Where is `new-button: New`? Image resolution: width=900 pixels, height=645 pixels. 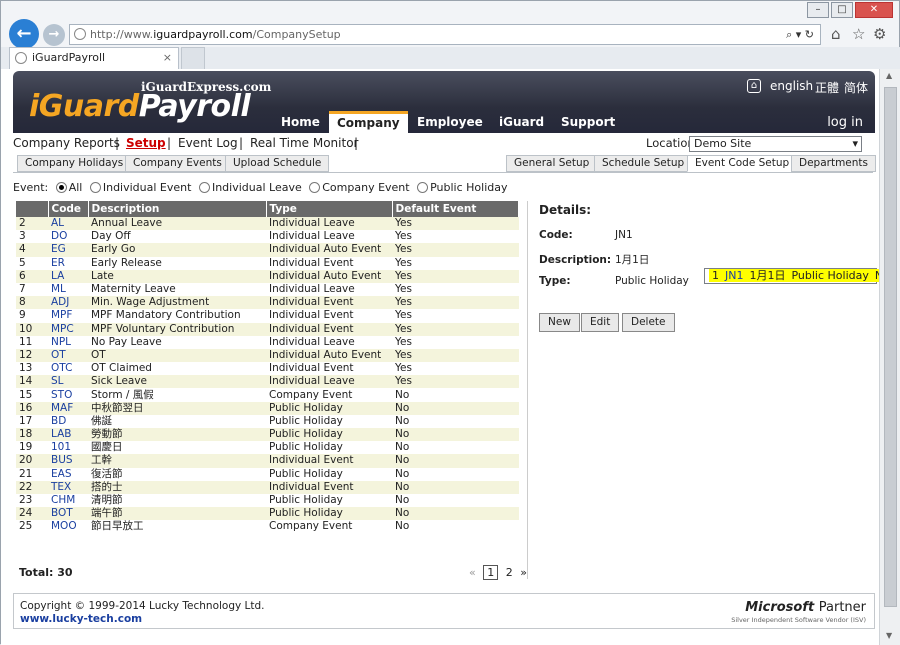 new-button: New is located at coordinates (559, 322).